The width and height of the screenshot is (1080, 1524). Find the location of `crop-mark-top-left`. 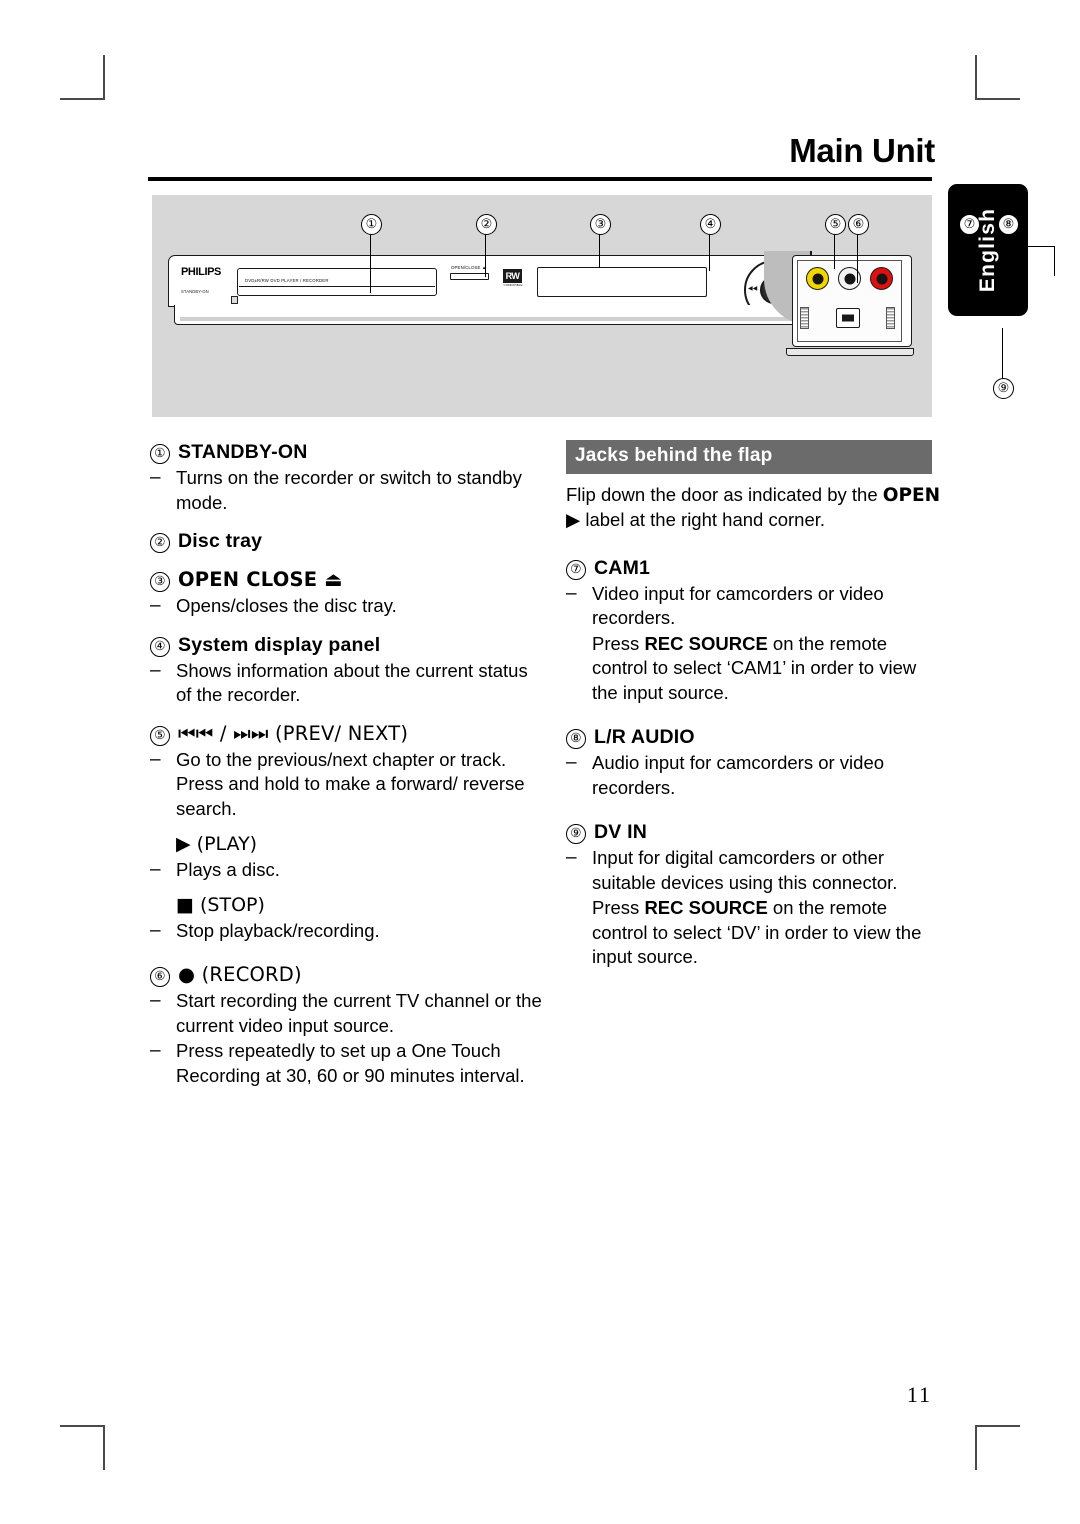

crop-mark-top-left is located at coordinates (82, 77).